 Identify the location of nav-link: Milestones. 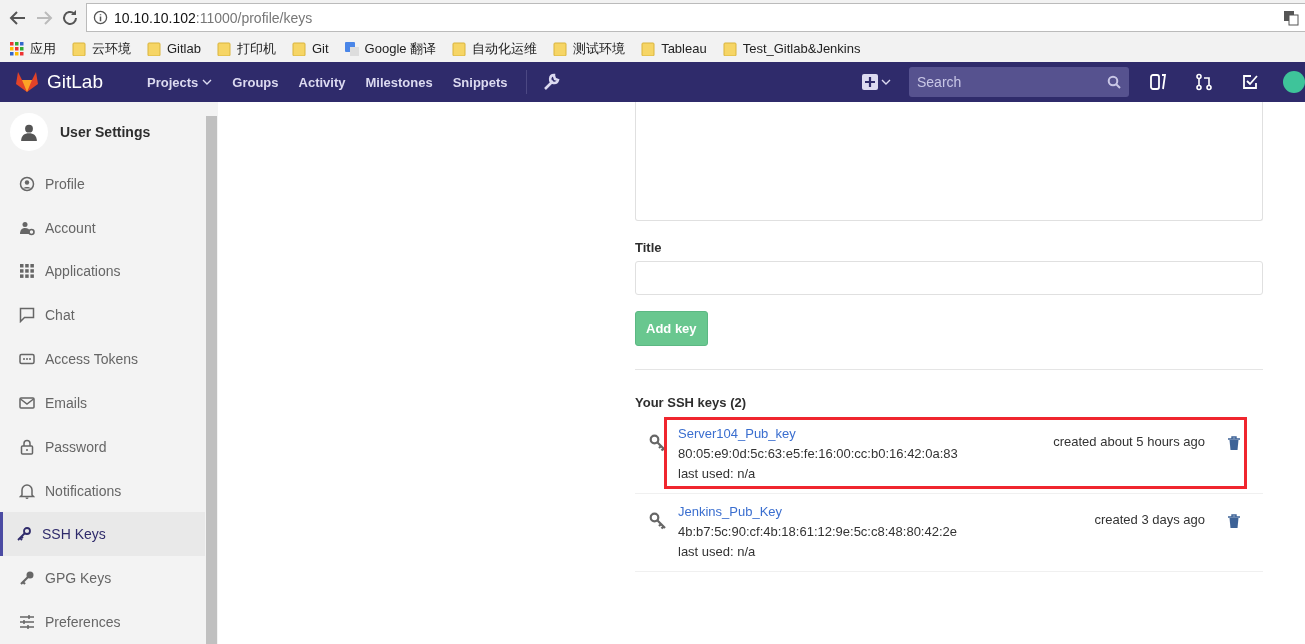
(399, 82).